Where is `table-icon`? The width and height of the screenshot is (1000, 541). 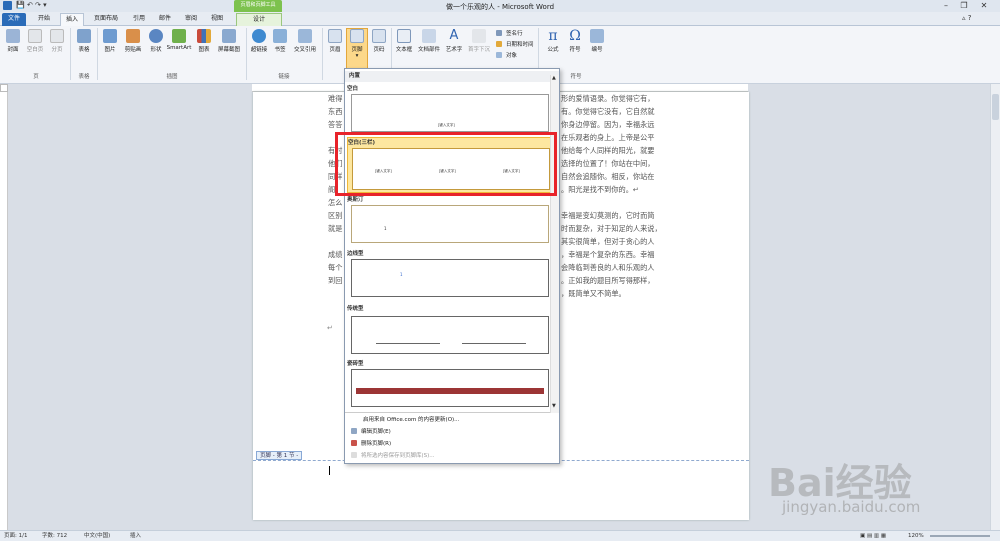 table-icon is located at coordinates (84, 36).